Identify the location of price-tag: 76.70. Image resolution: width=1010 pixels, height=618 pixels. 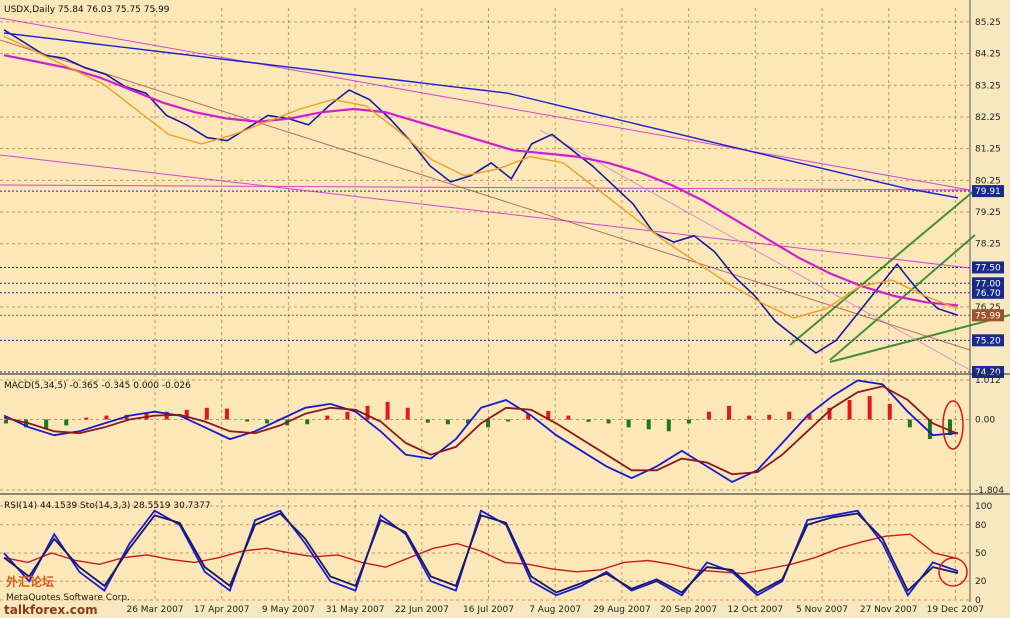
(988, 292).